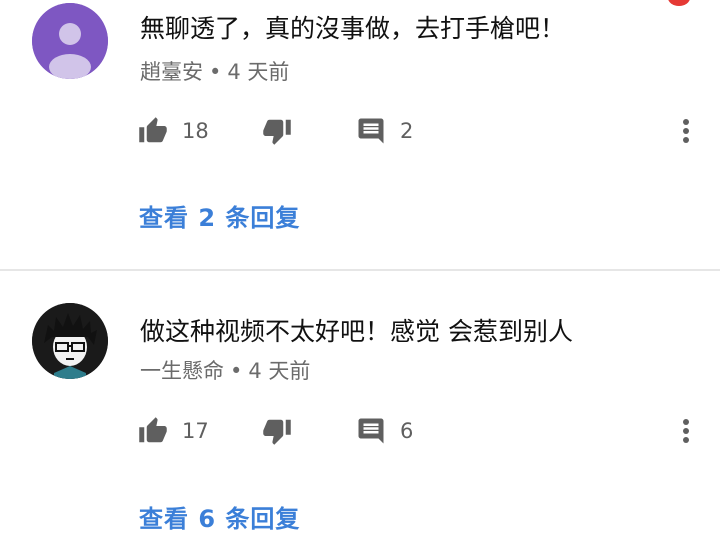 This screenshot has height=555, width=720. I want to click on like-count: 18, so click(195, 131).